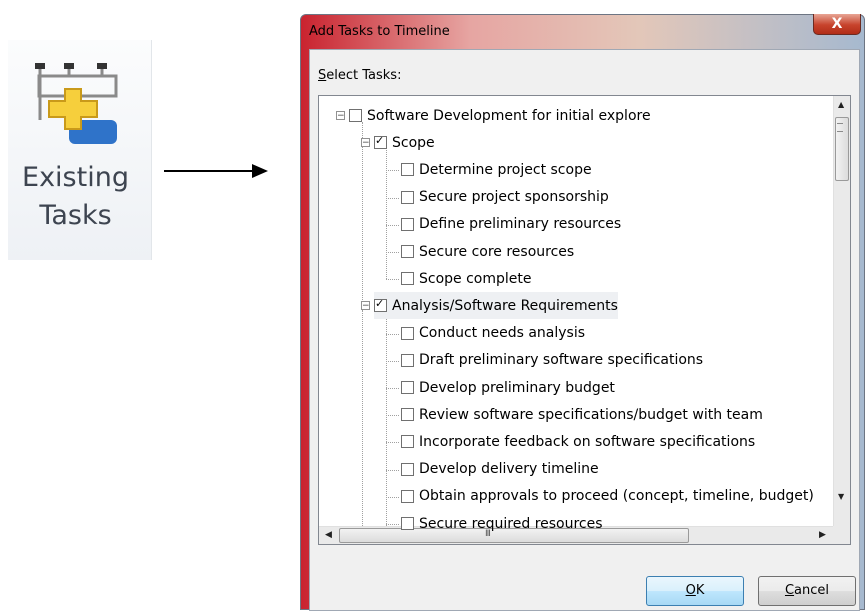 This screenshot has width=865, height=611. I want to click on right-arrow-icon, so click(216, 171).